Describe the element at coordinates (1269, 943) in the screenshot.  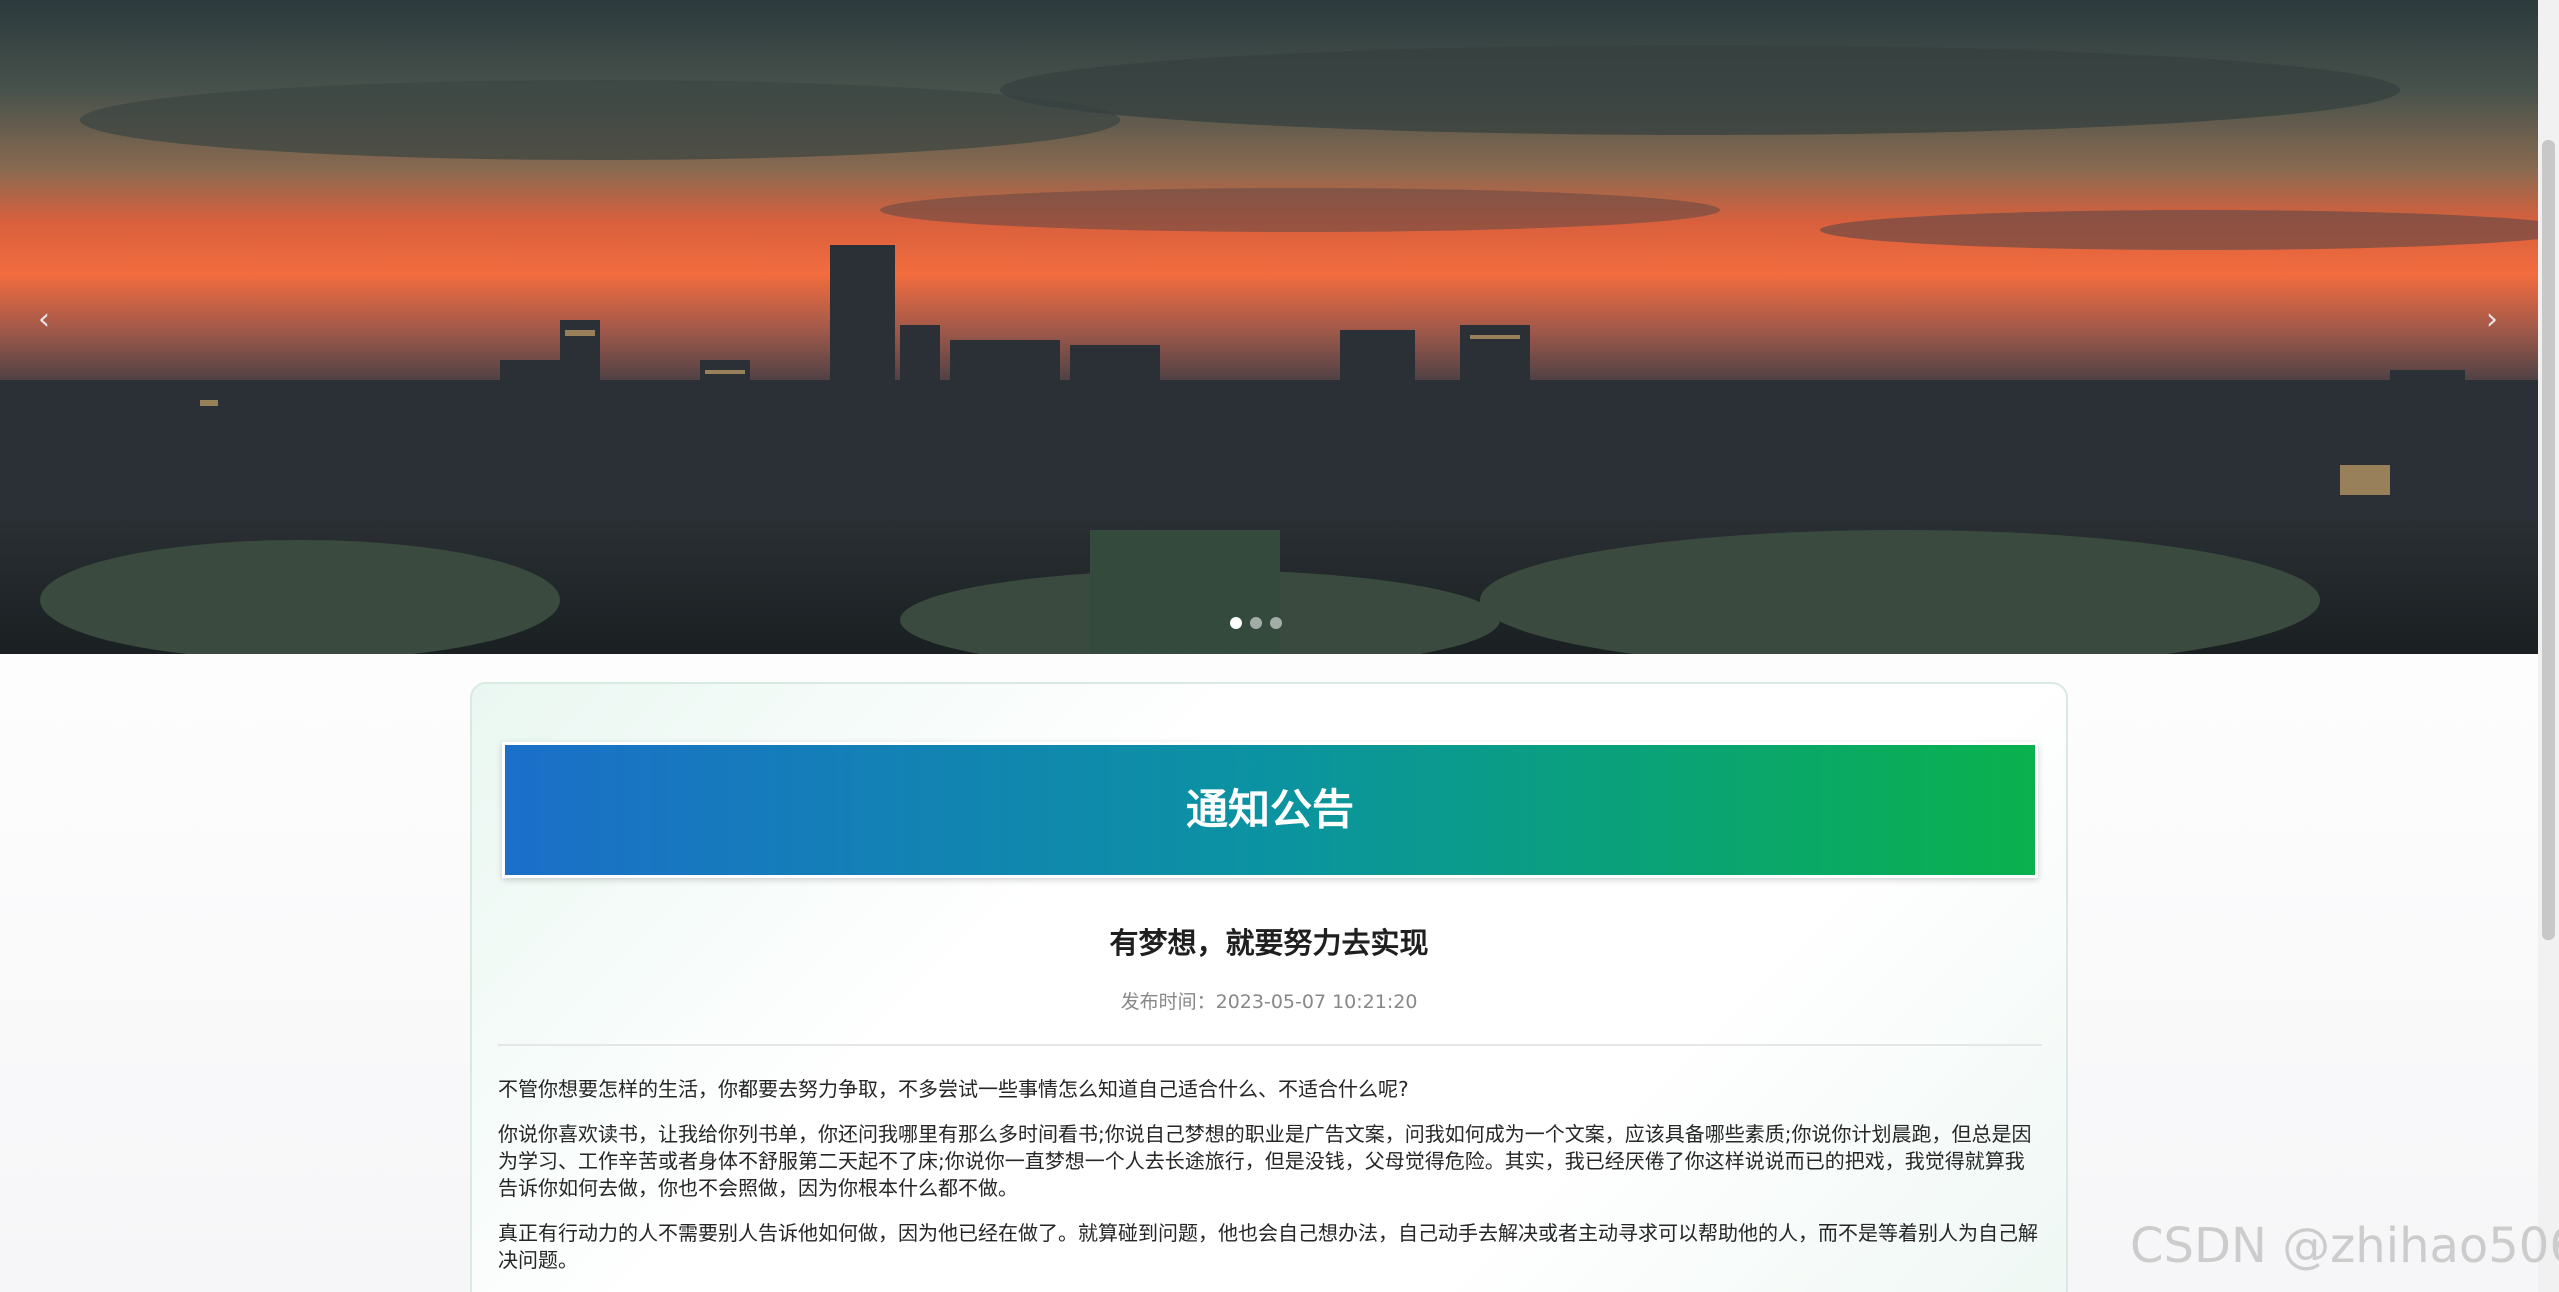
I see `article-title: 有梦想，就要努力去实现` at that location.